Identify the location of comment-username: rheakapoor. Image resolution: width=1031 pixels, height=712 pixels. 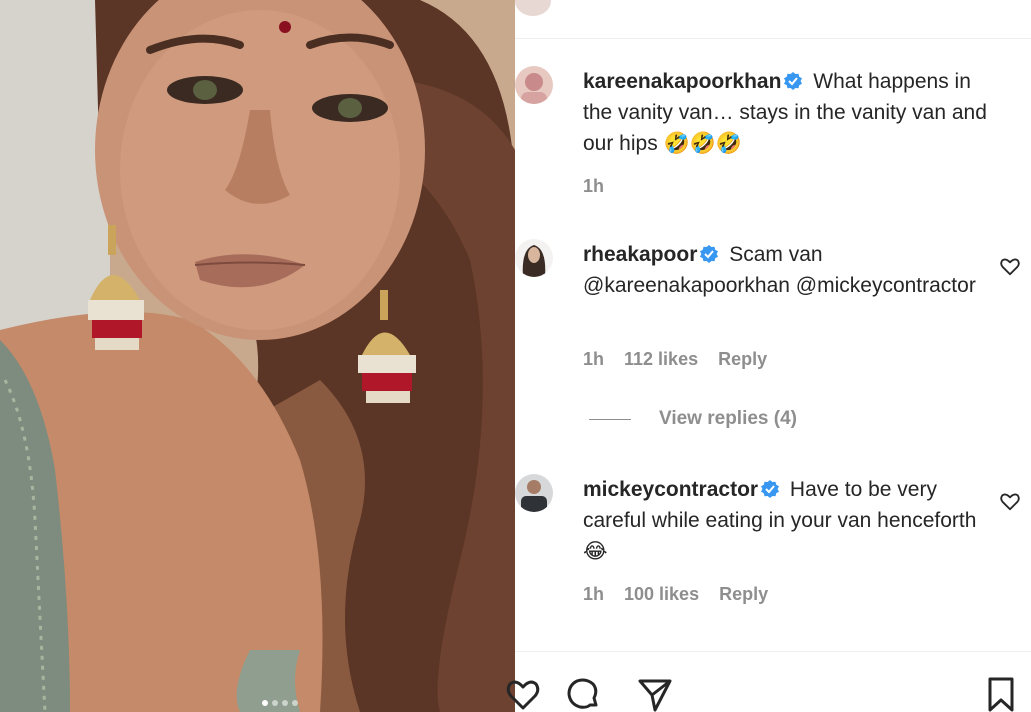
(640, 254).